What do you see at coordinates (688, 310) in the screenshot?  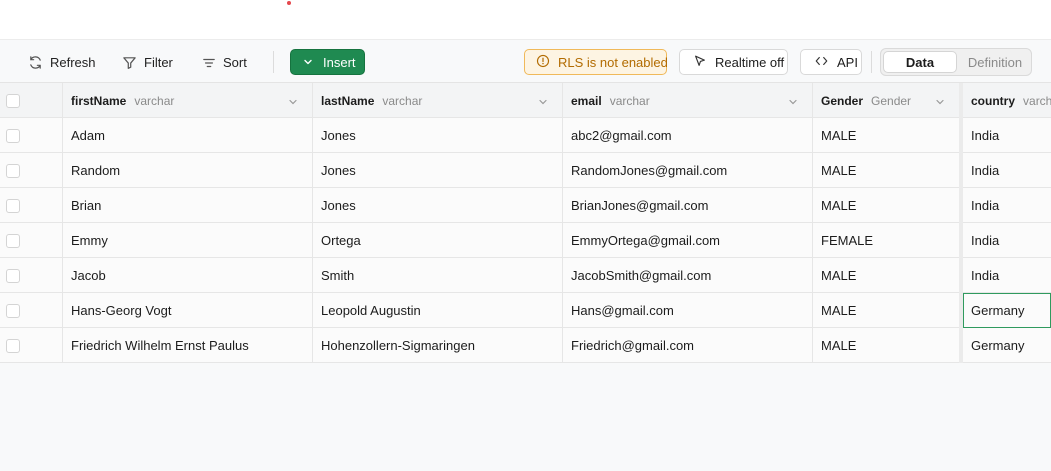 I see `cell-email: Hans@gmail.com` at bounding box center [688, 310].